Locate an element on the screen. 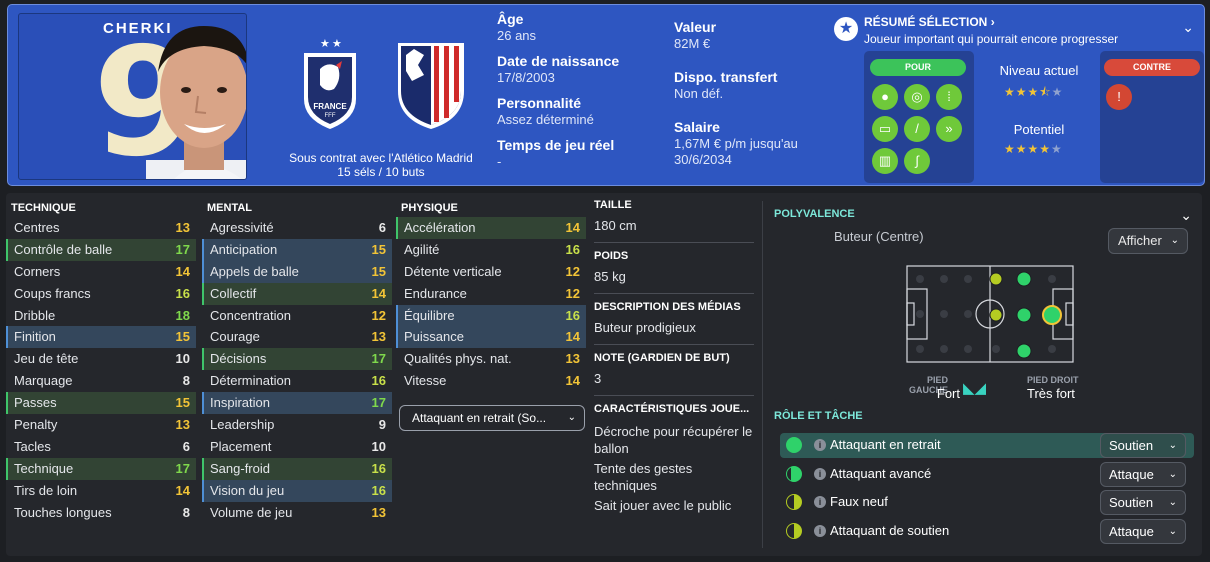 This screenshot has width=1210, height=562. role-row-attaquant-avance: i Attaquant avancé Attaque ⌄ is located at coordinates (987, 474).